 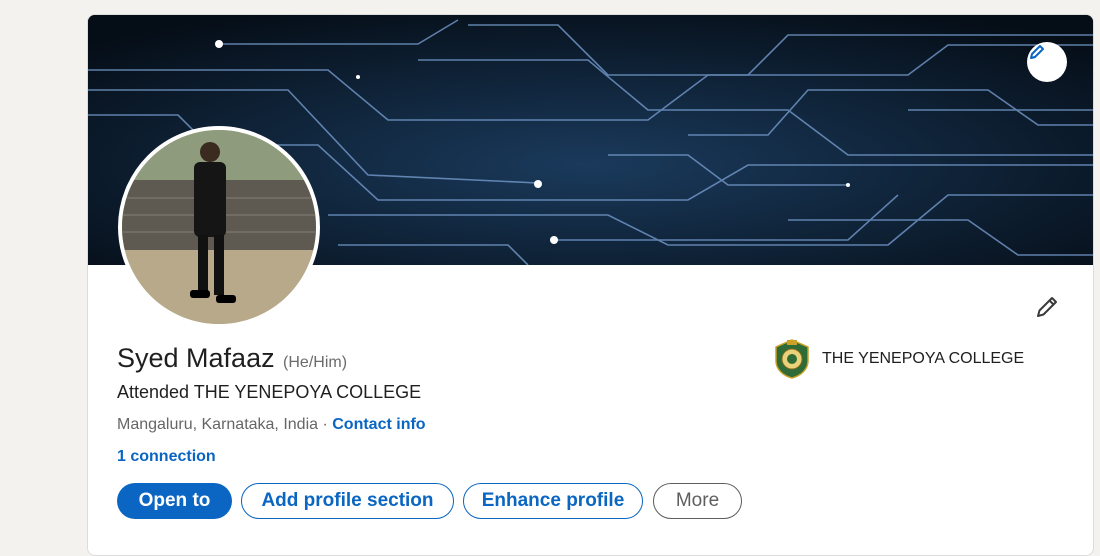 I want to click on add-profile-section-button: Add profile section, so click(x=347, y=501).